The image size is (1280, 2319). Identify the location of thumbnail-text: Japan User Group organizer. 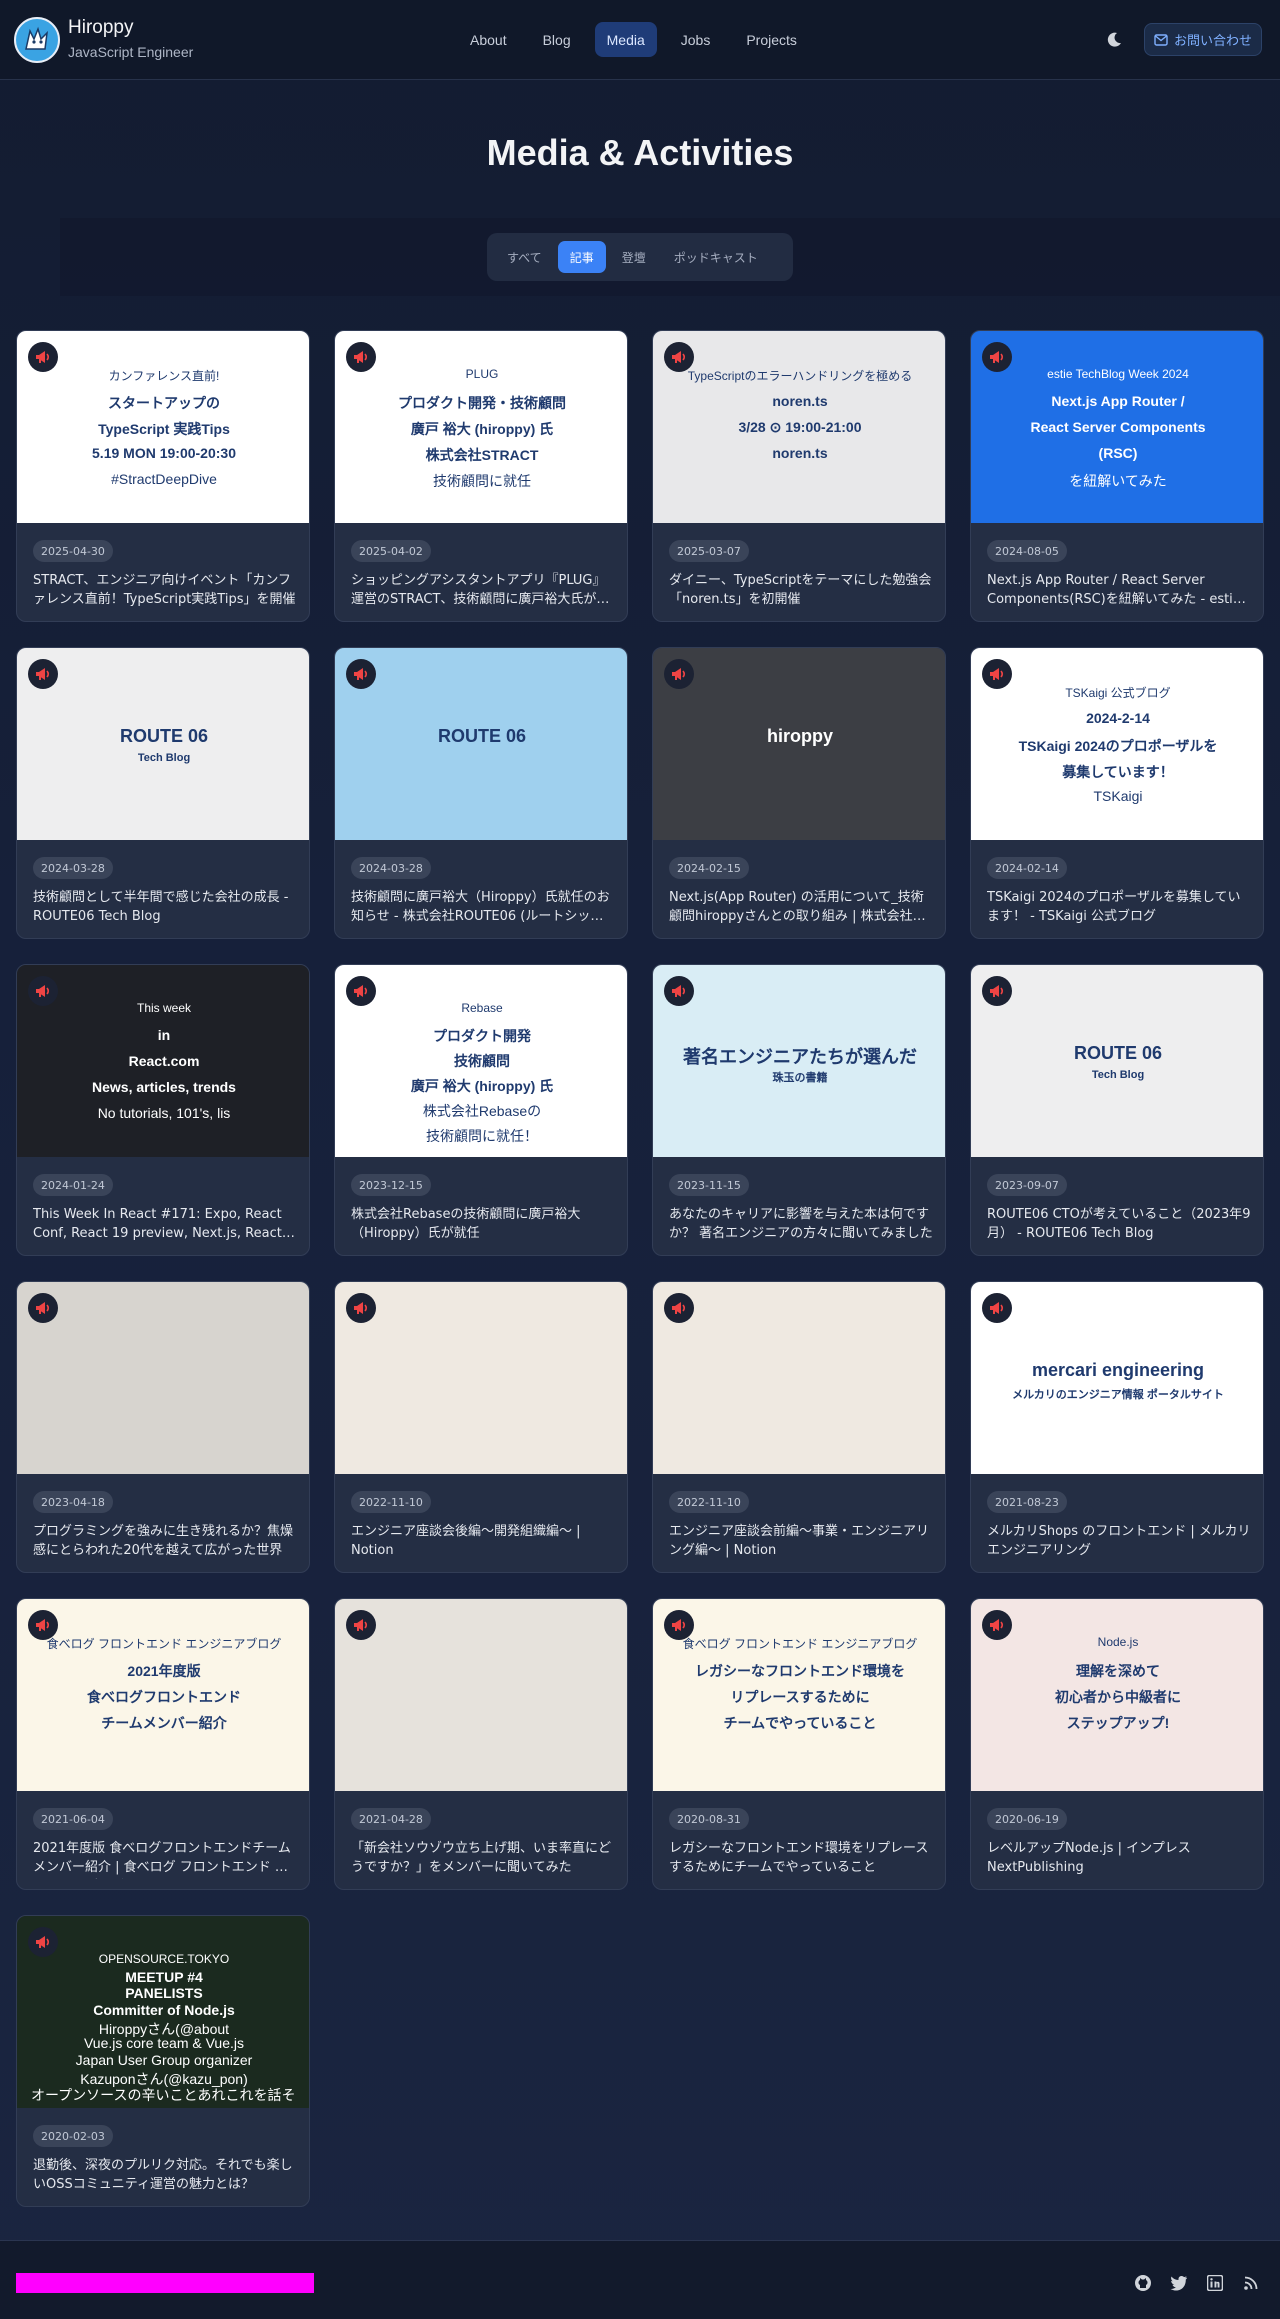
(164, 2060).